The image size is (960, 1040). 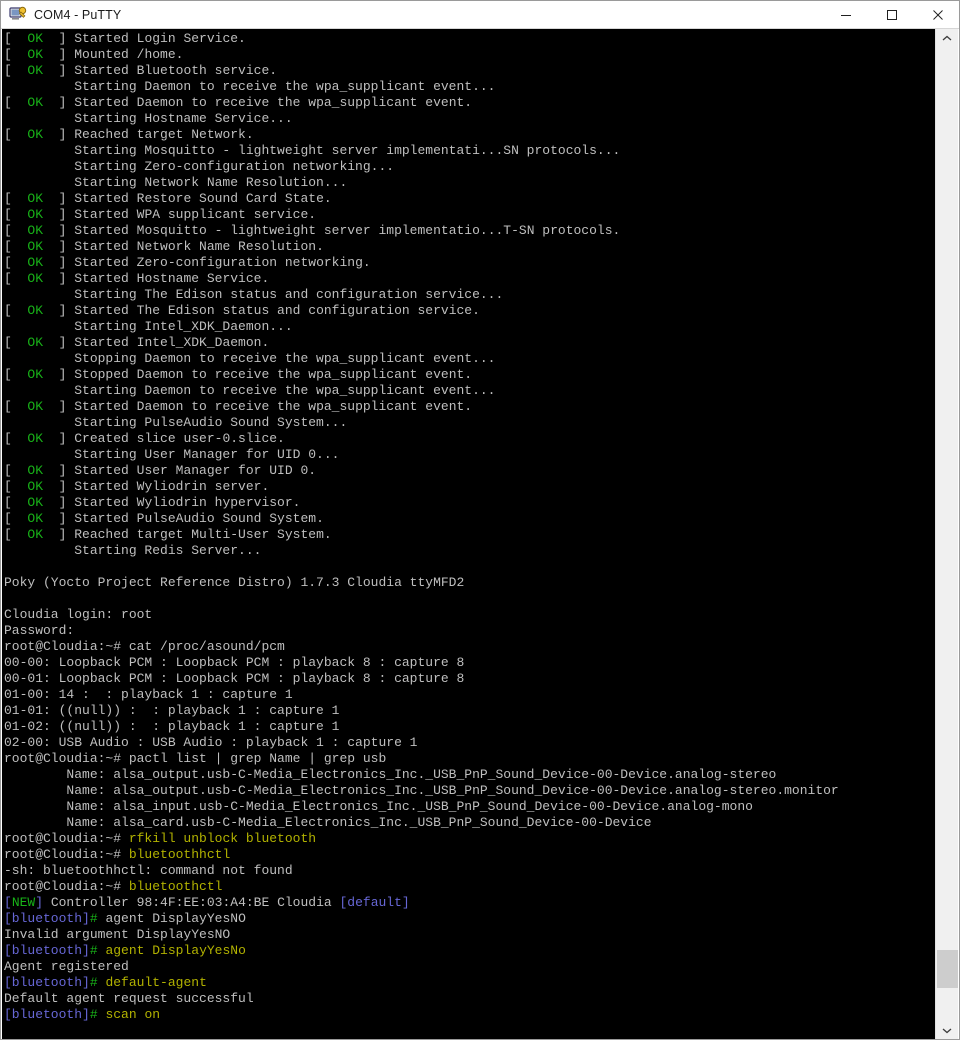 I want to click on terminal-line: -sh: bluetoothhctl: command not found, so click(x=470, y=871).